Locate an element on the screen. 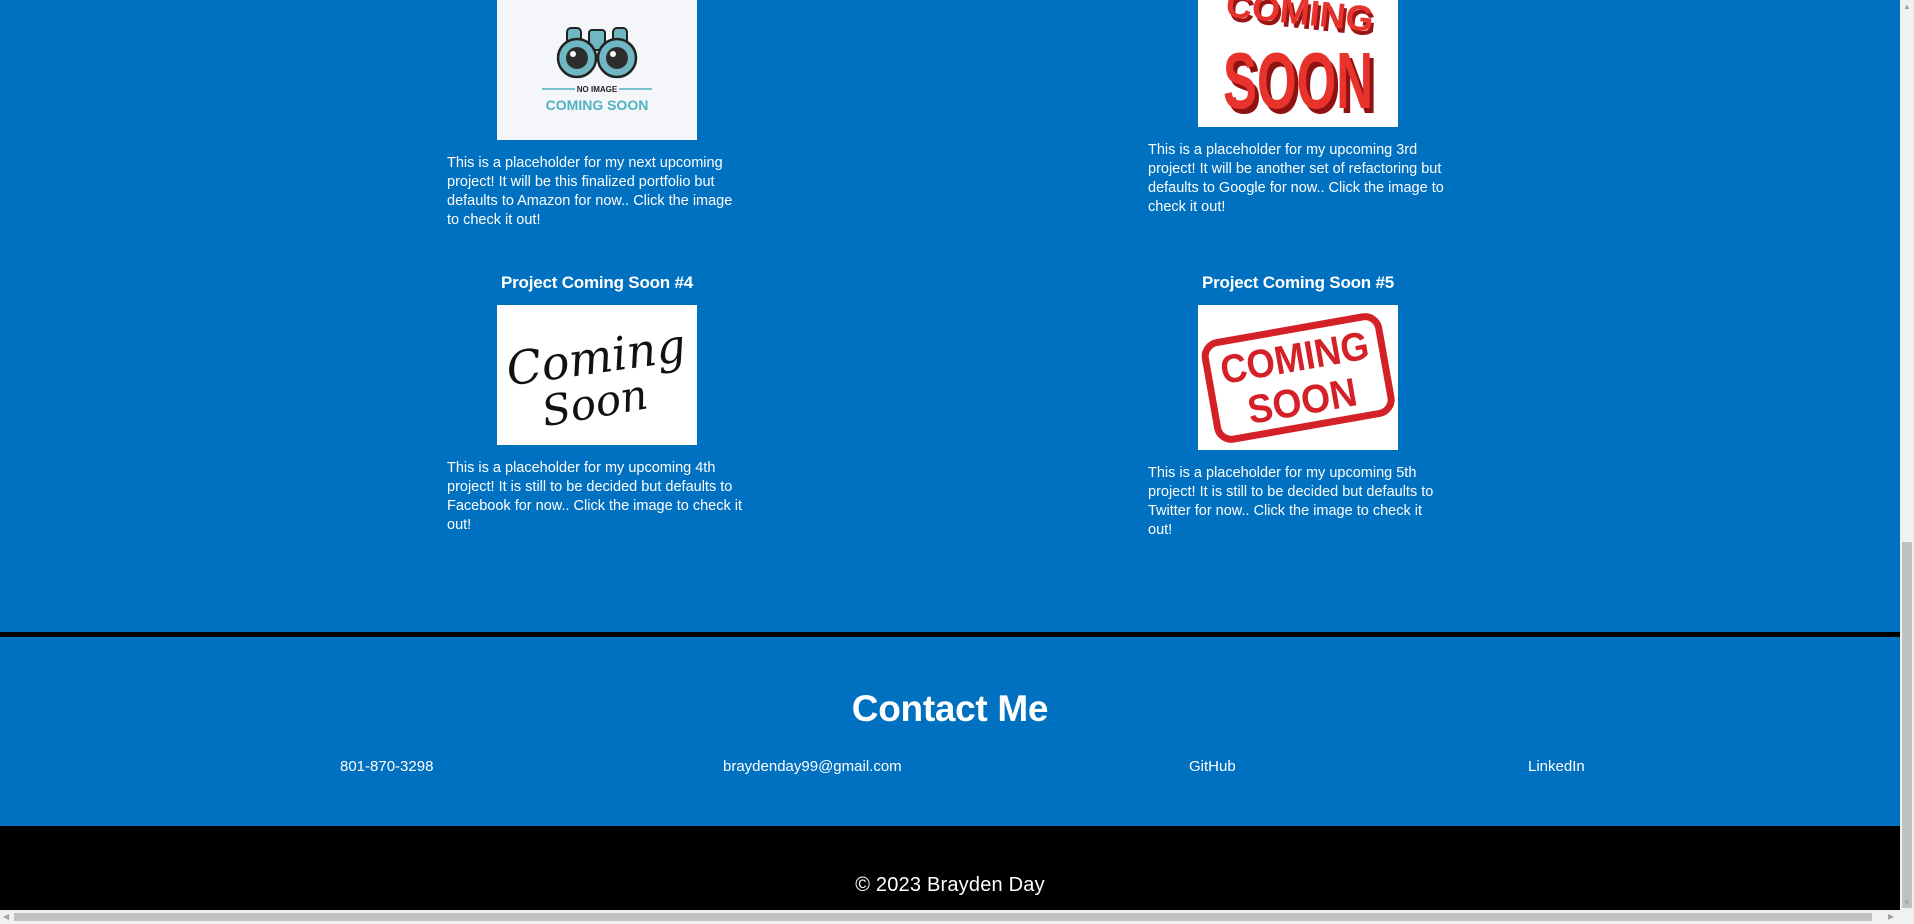 Image resolution: width=1914 pixels, height=924 pixels. contact-email-link: braydenday99@gmail.com is located at coordinates (812, 766).